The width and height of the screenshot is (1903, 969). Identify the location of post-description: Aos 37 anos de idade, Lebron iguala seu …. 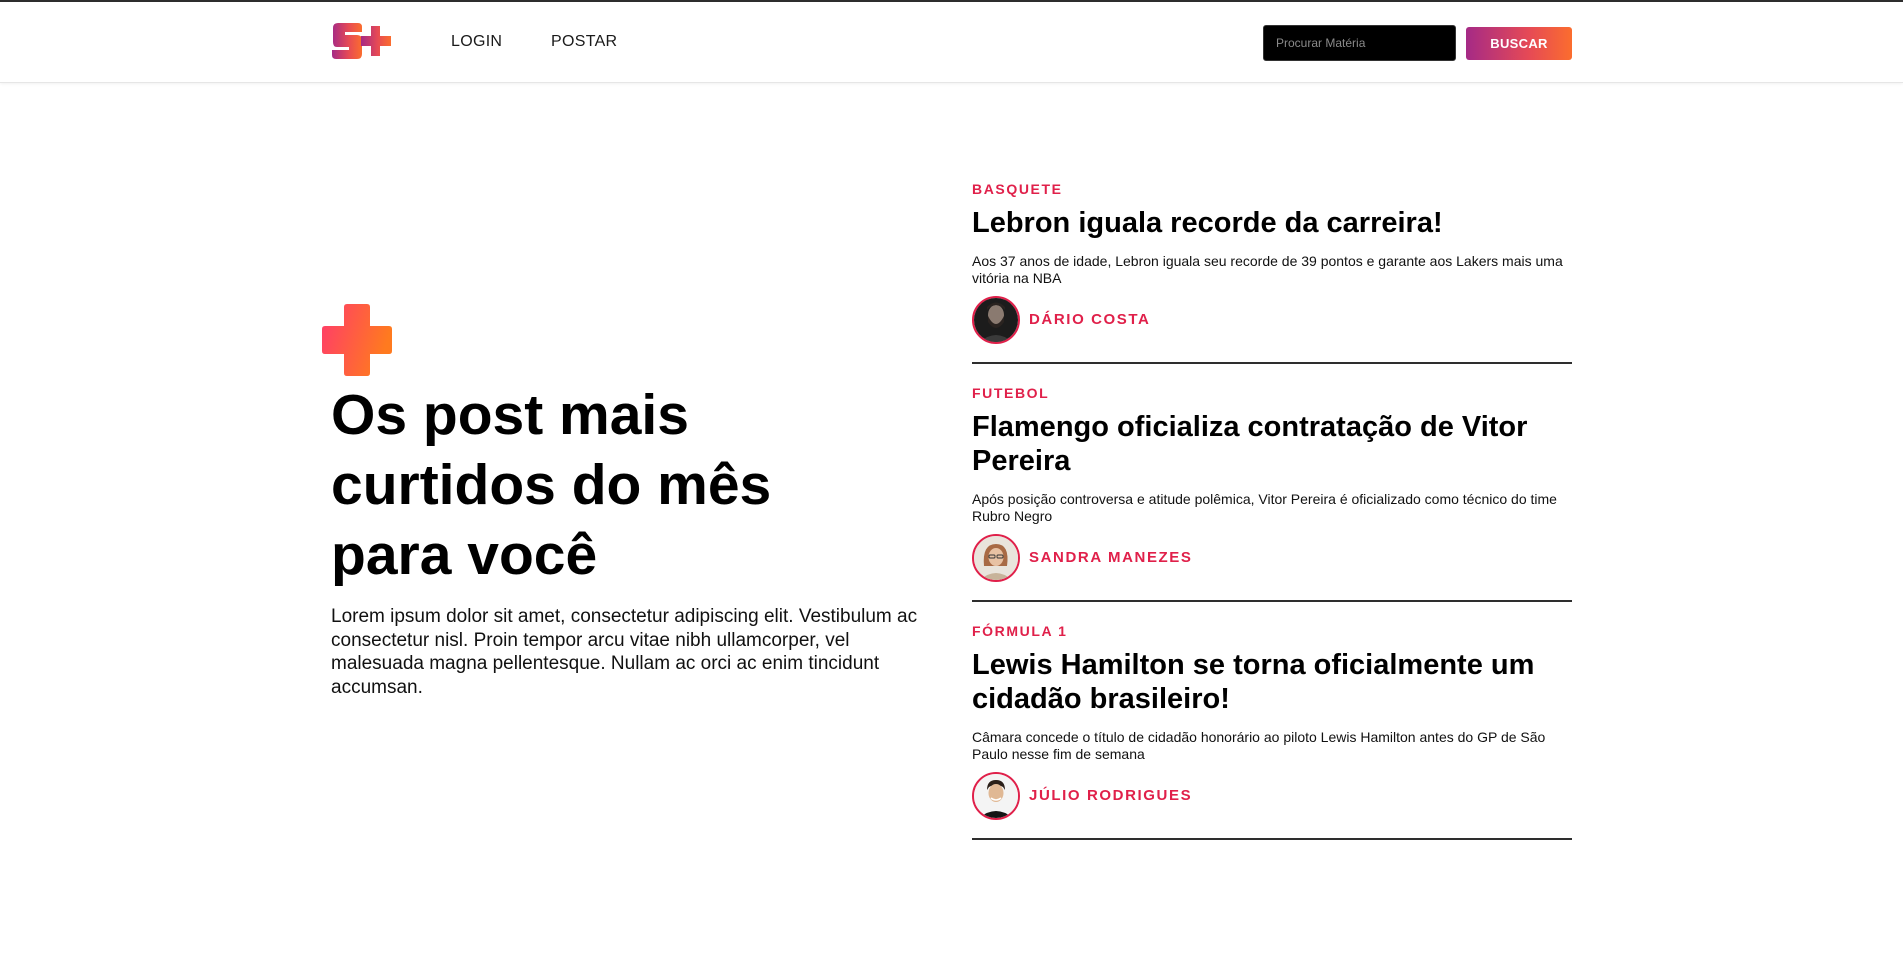
(1267, 269).